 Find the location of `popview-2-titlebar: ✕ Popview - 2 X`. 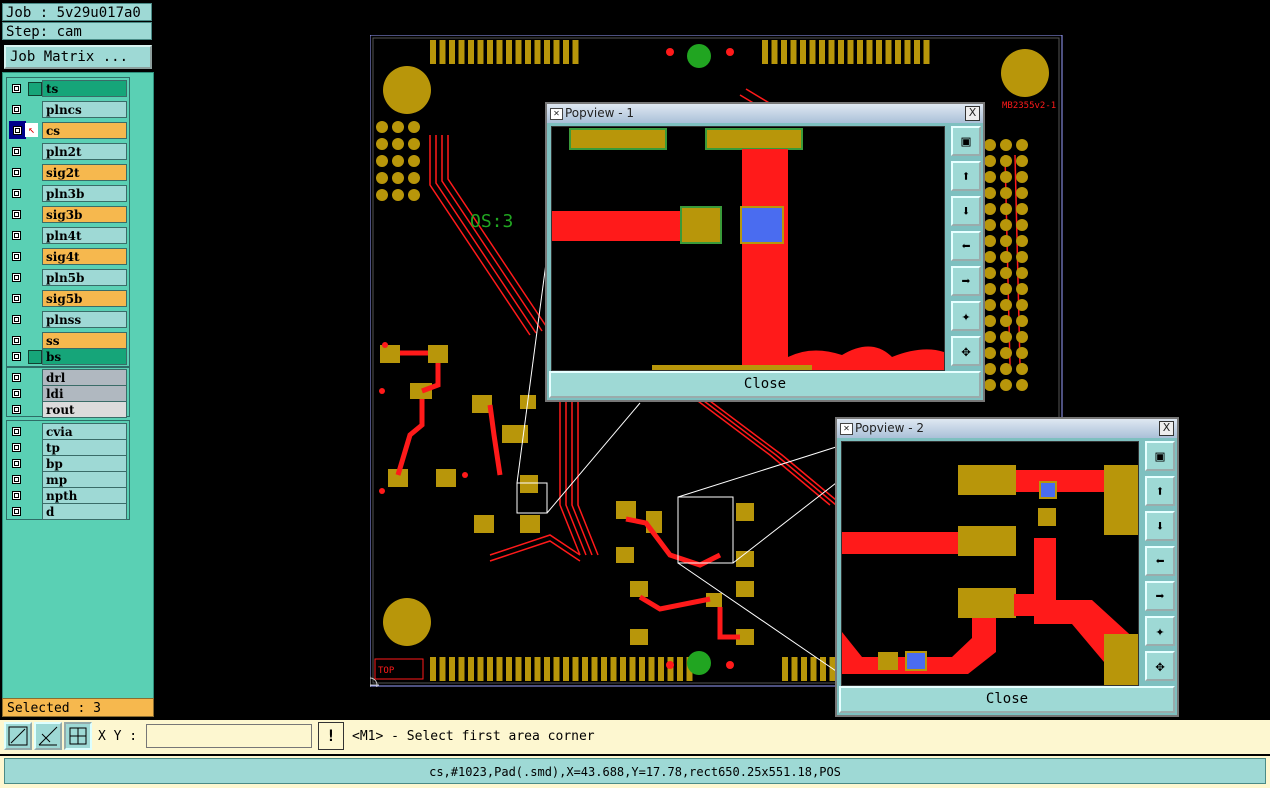

popview-2-titlebar: ✕ Popview - 2 X is located at coordinates (1007, 428).